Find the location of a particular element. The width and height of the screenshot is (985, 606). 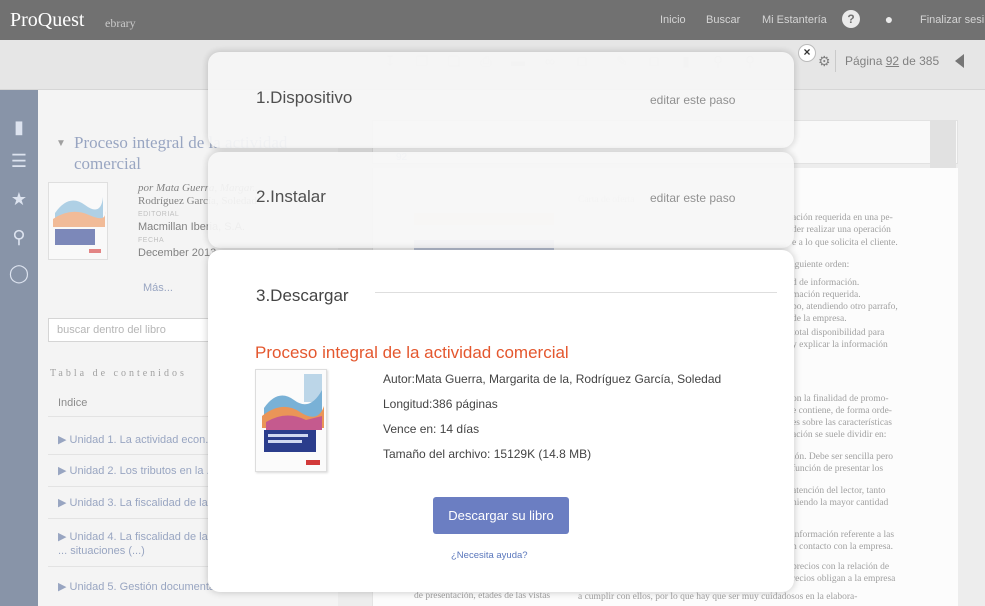

step-dispositivo: 1.Dispositivo editar este paso is located at coordinates (501, 100).